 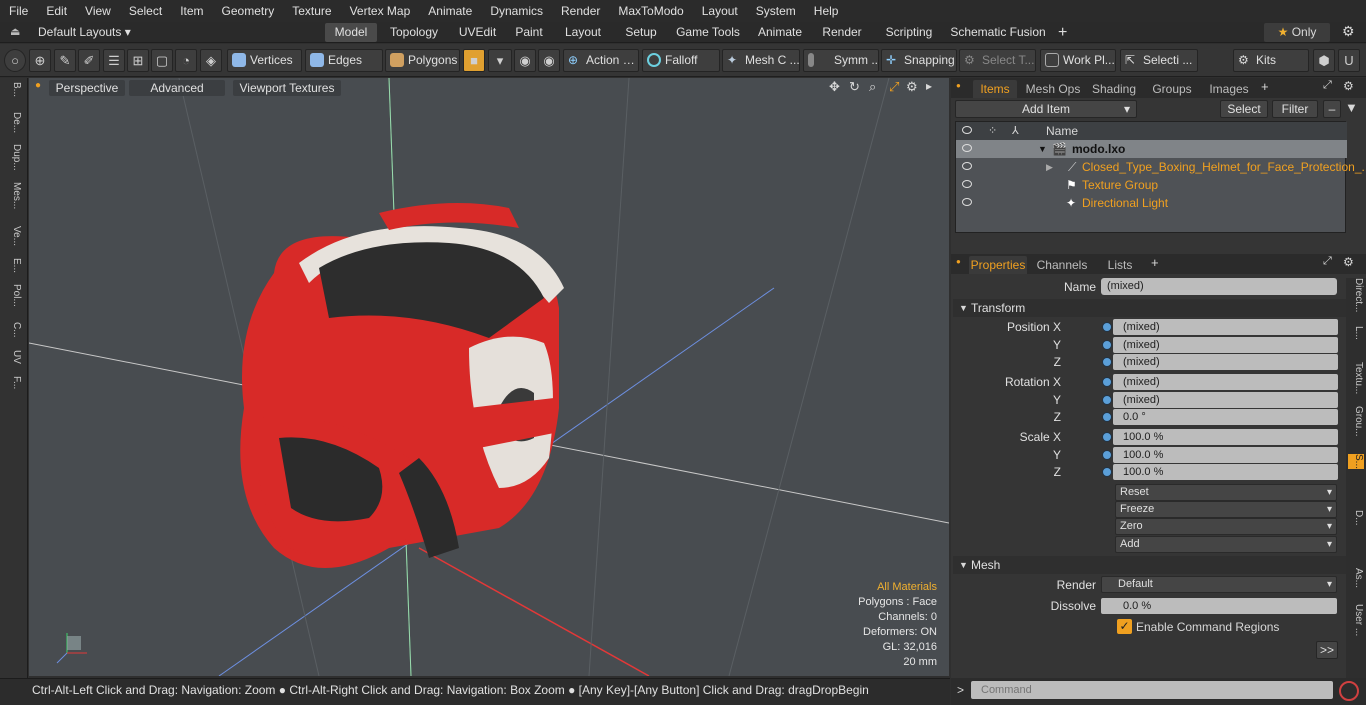 I want to click on shield-alt-icon: ◉, so click(x=549, y=60).